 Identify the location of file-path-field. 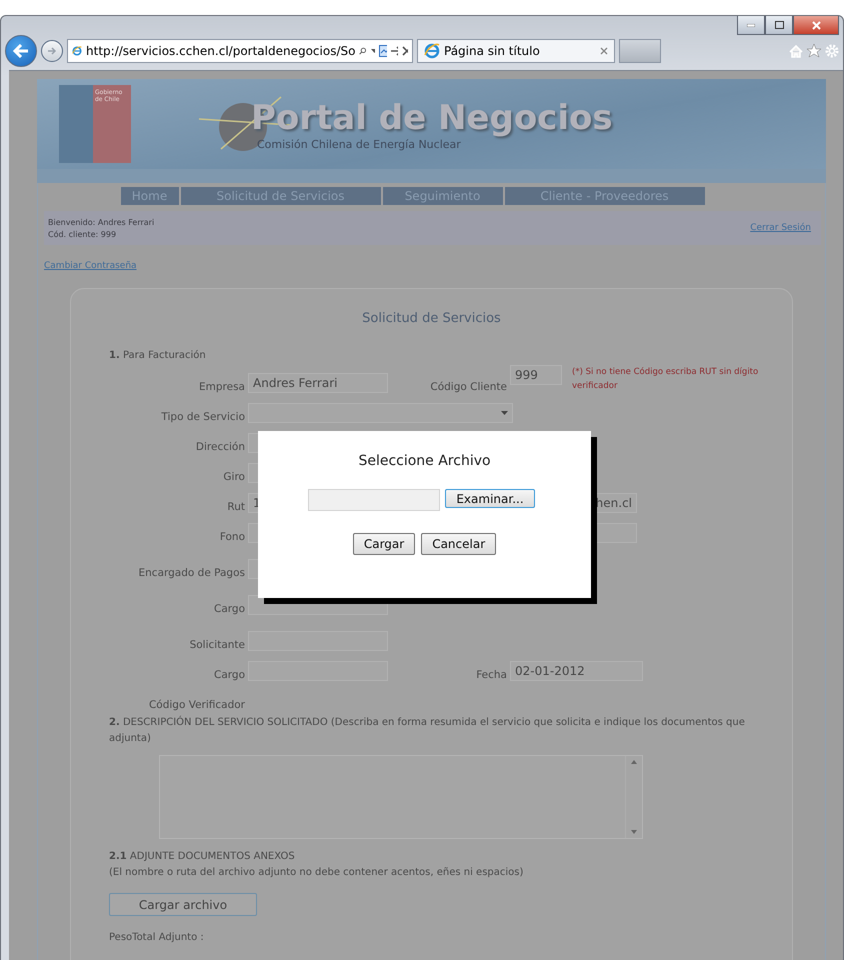
(374, 500).